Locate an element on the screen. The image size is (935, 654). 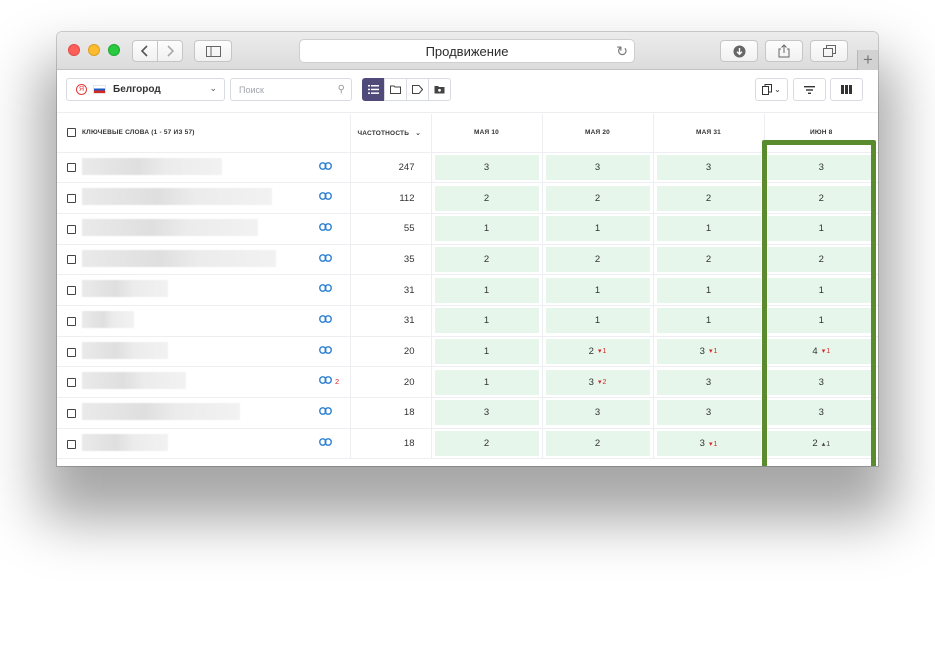
reload-icon: ↻ is located at coordinates (622, 51).